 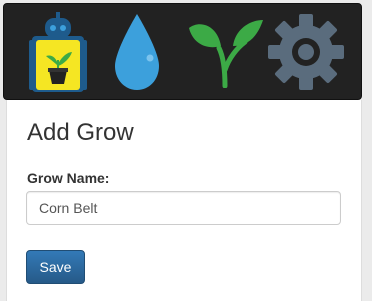 I want to click on grow-name-label: Grow Name:, so click(x=68, y=178).